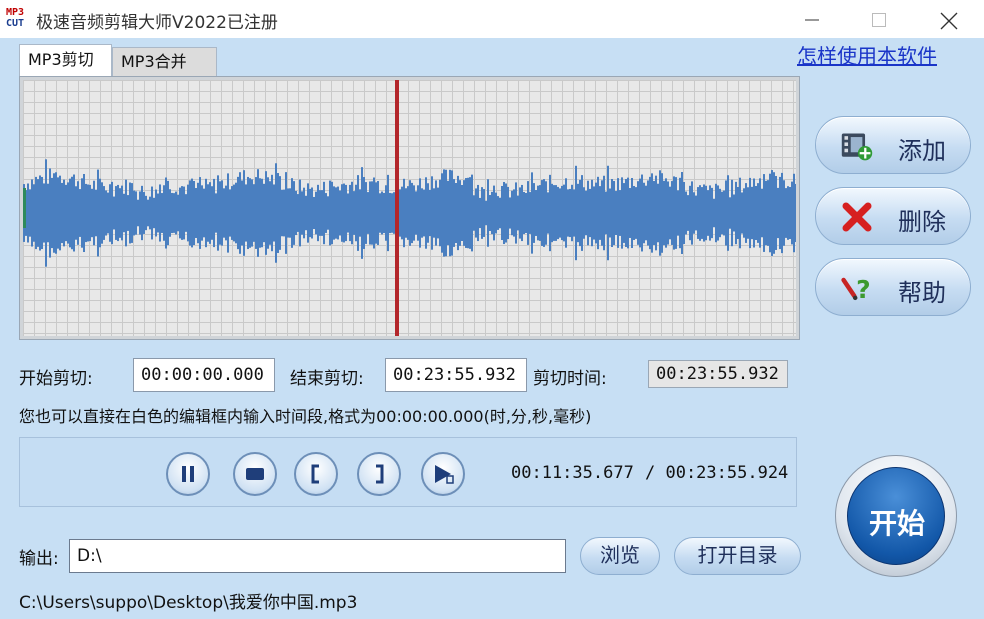 This screenshot has height=619, width=984. I want to click on start-button-face: 开始, so click(896, 516).